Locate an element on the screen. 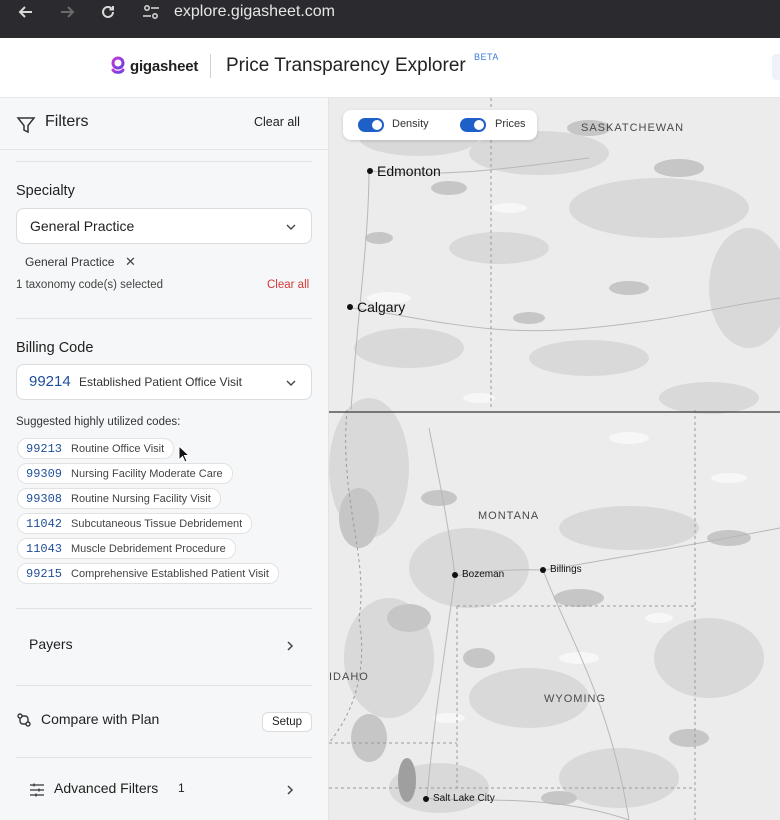  suggested-code-chip: 11043 Muscle Debridement Procedure is located at coordinates (126, 548).